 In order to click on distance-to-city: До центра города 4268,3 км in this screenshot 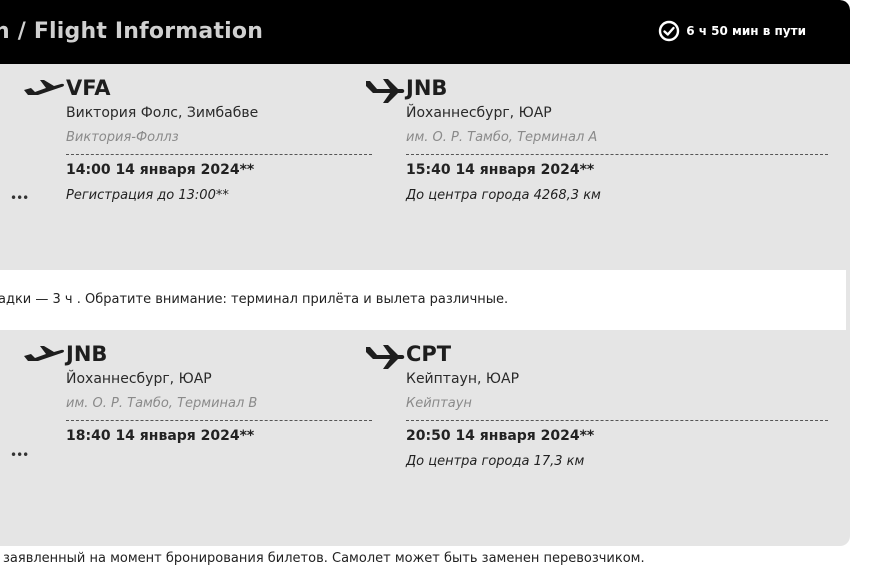, I will do `click(503, 195)`.